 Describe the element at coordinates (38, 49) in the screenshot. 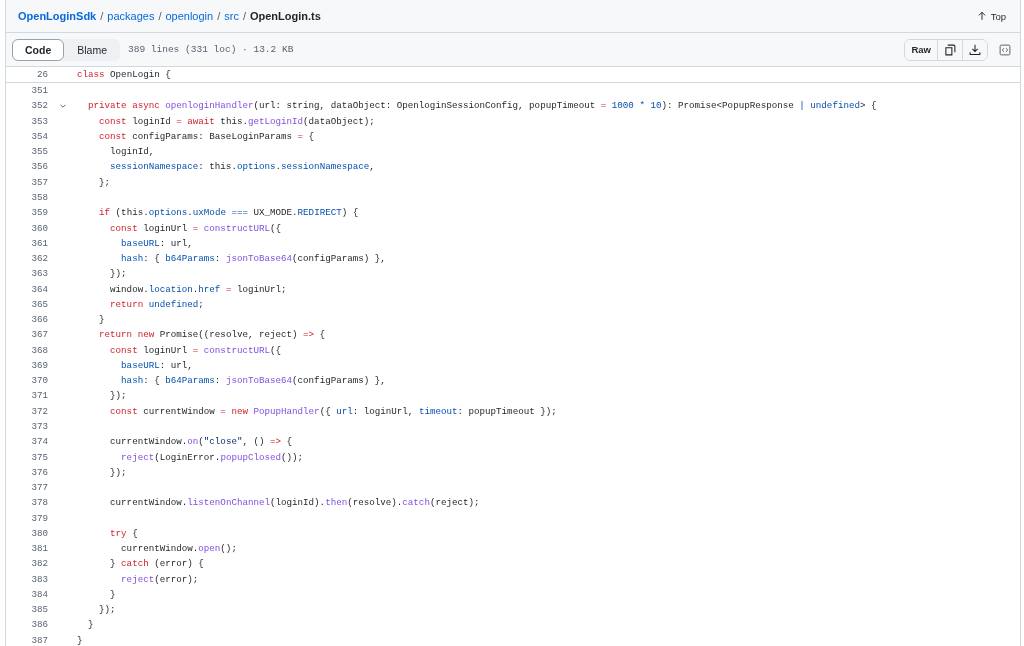

I see `view-tab: Code` at that location.